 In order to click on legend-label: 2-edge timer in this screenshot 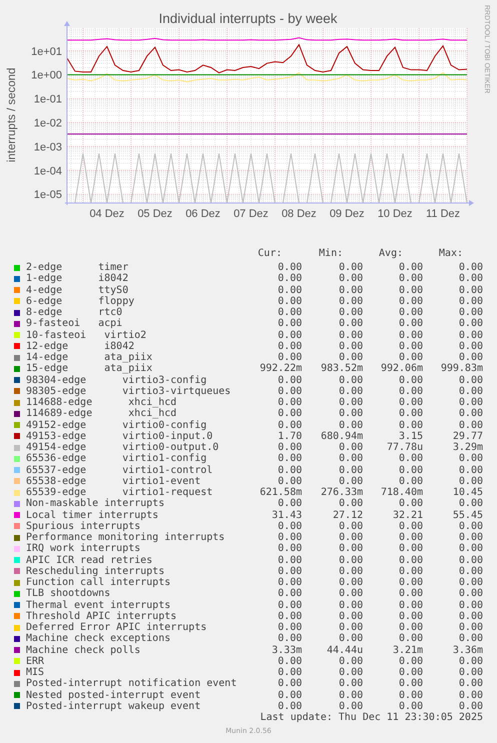, I will do `click(78, 268)`.